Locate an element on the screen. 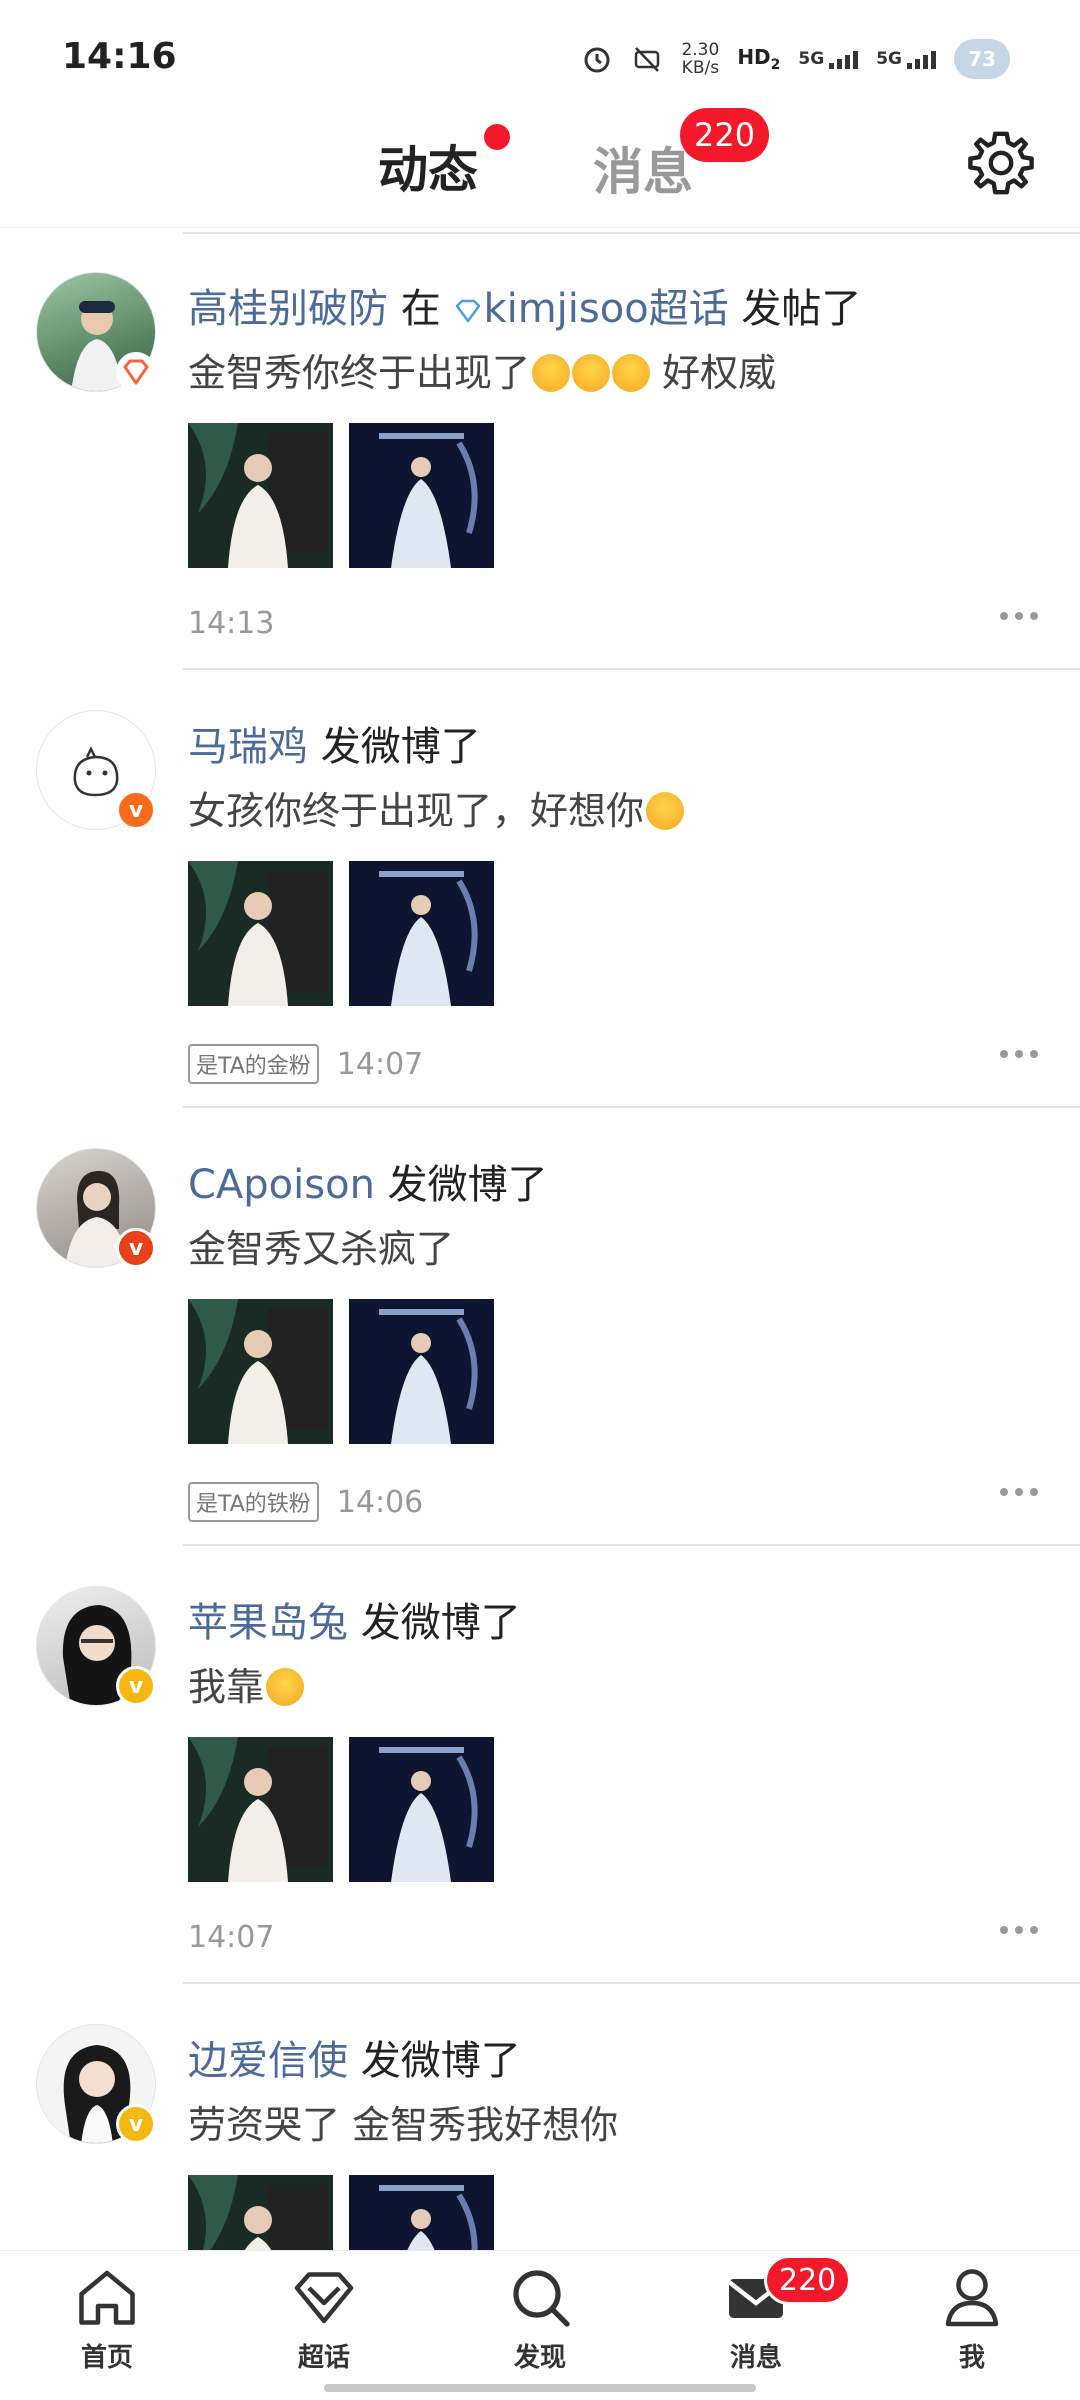 This screenshot has height=2400, width=1080. fan-level-tag: 是TA的铁粉 is located at coordinates (253, 1502).